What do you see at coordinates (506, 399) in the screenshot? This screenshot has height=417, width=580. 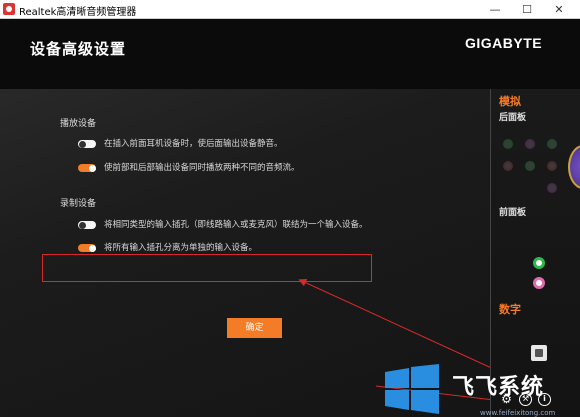 I see `gear-icon: ⚙` at bounding box center [506, 399].